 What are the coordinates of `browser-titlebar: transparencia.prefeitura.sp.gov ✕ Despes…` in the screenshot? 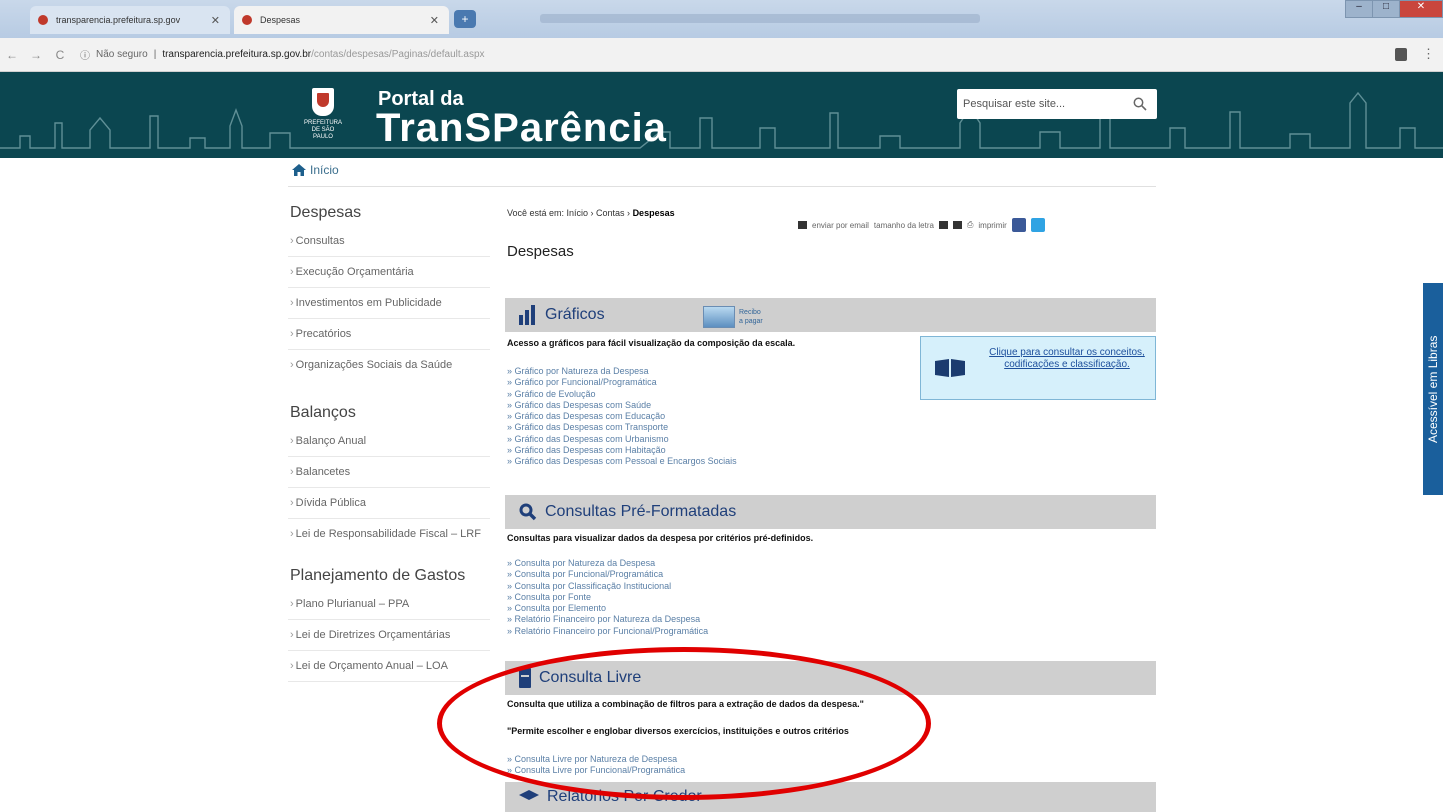 It's located at (721, 19).